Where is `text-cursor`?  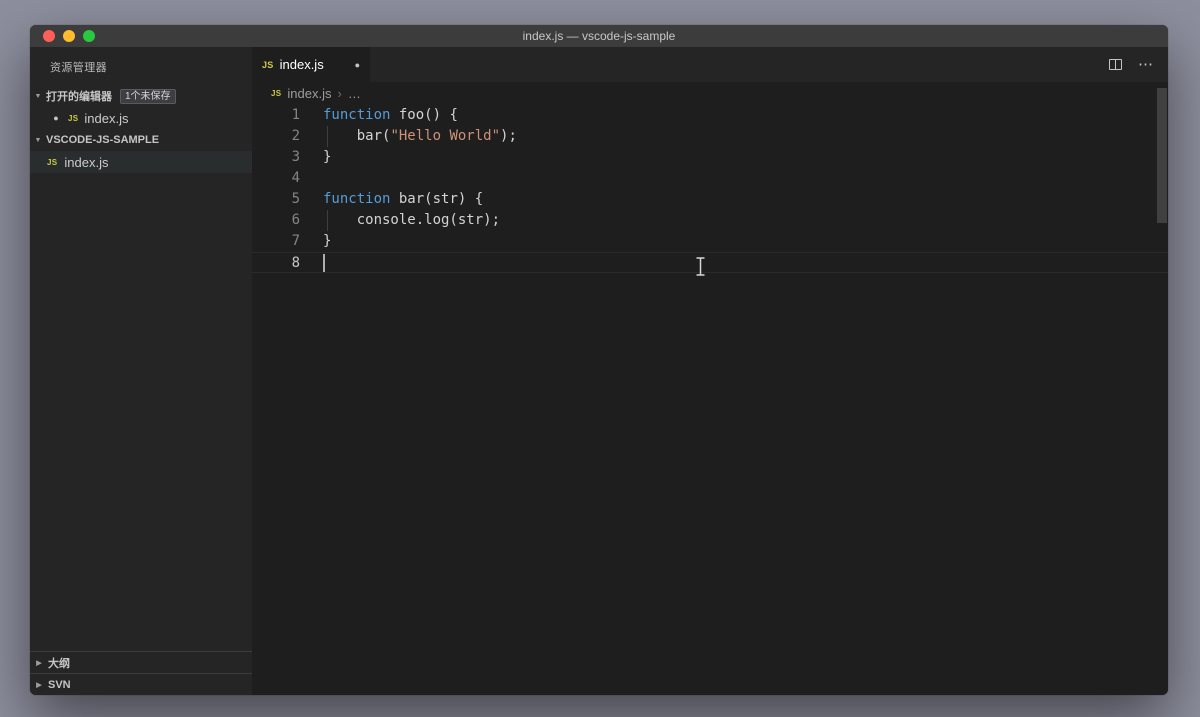
text-cursor is located at coordinates (324, 263).